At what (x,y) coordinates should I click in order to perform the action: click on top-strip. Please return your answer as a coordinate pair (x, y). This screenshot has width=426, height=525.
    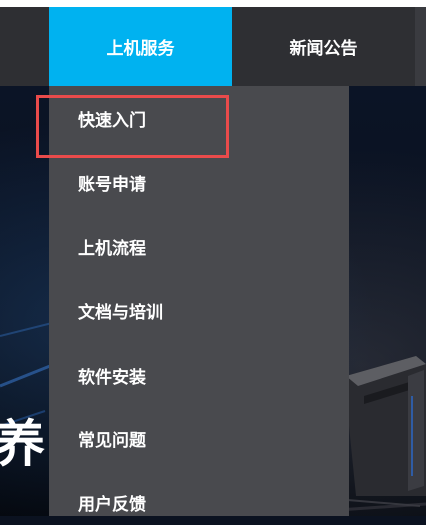
    Looking at the image, I should click on (213, 3).